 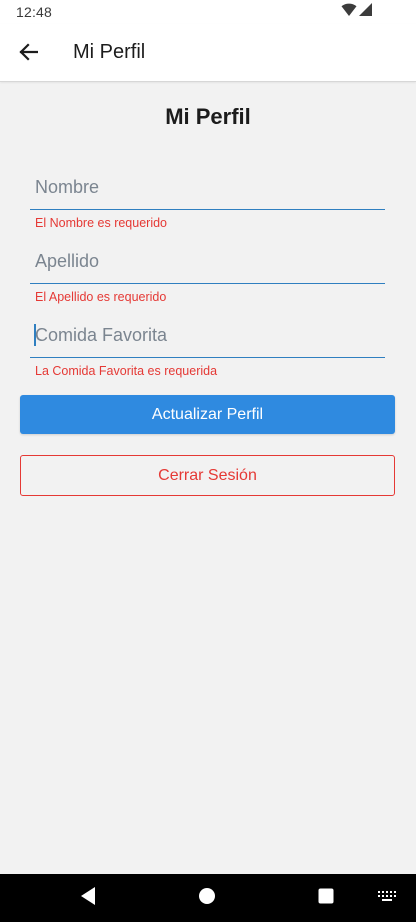 I want to click on comida-favorita-field, so click(x=210, y=335).